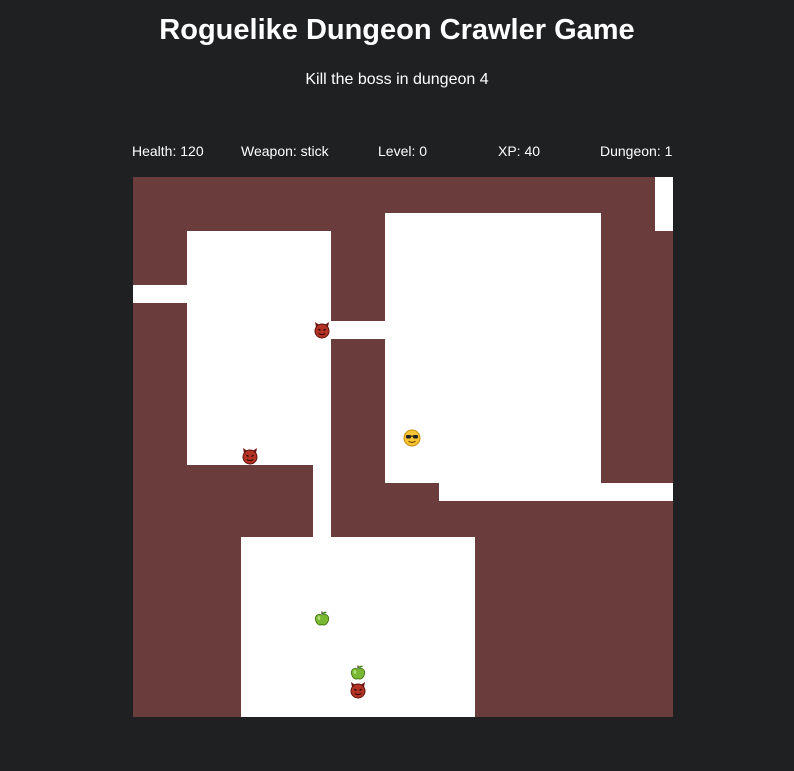 This screenshot has height=771, width=794. Describe the element at coordinates (285, 151) in the screenshot. I see `weapon-stat: Weapon: stick` at that location.